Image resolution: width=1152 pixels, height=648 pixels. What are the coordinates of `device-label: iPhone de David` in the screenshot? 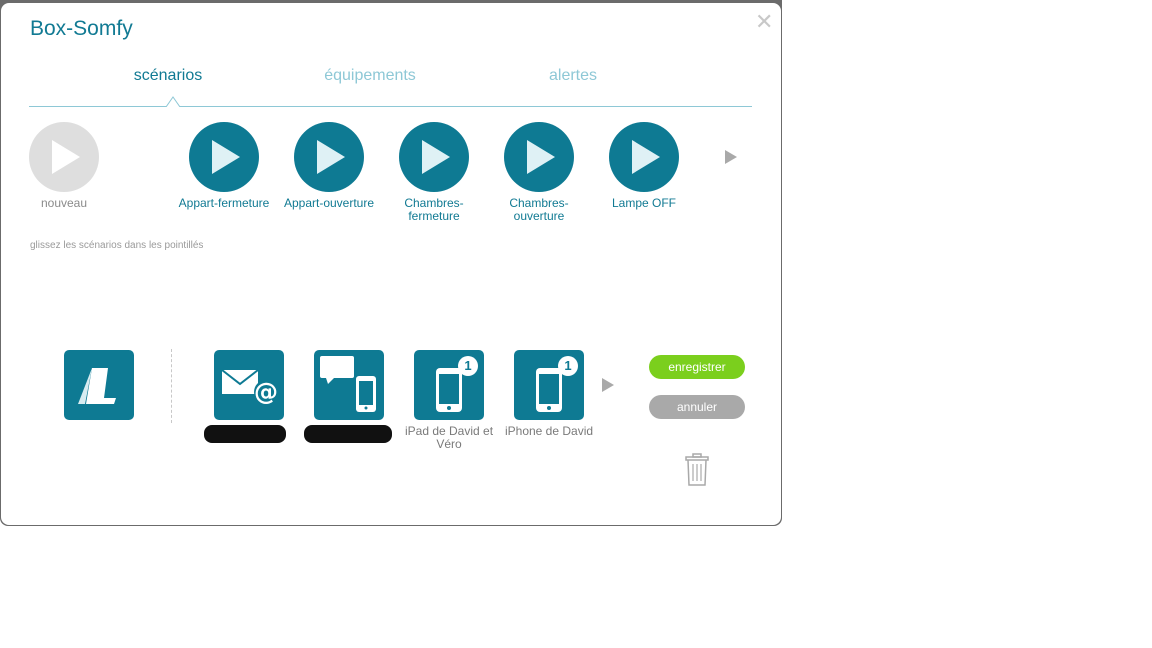 It's located at (549, 431).